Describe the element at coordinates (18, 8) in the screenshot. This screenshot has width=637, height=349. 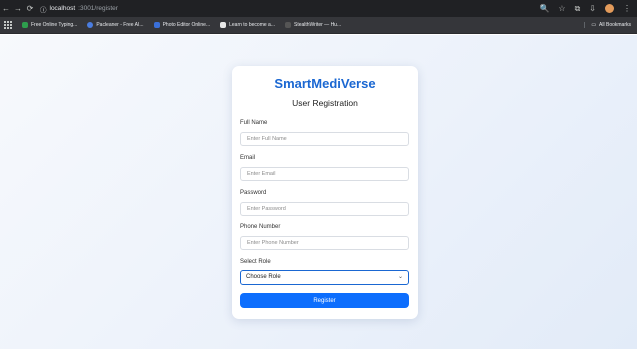
I see `forward-arrow-icon: →` at that location.